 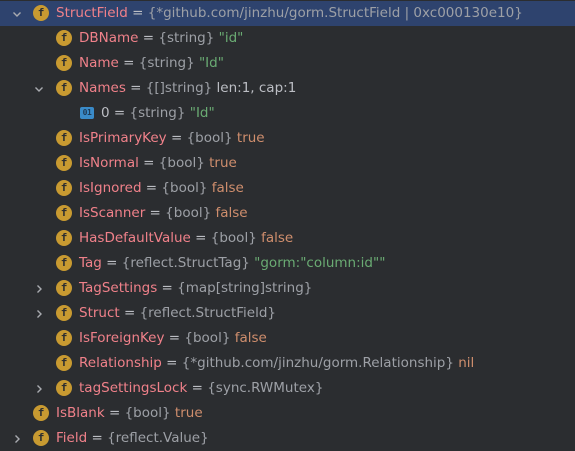 I want to click on variable-type: {map[string]string}, so click(x=245, y=288).